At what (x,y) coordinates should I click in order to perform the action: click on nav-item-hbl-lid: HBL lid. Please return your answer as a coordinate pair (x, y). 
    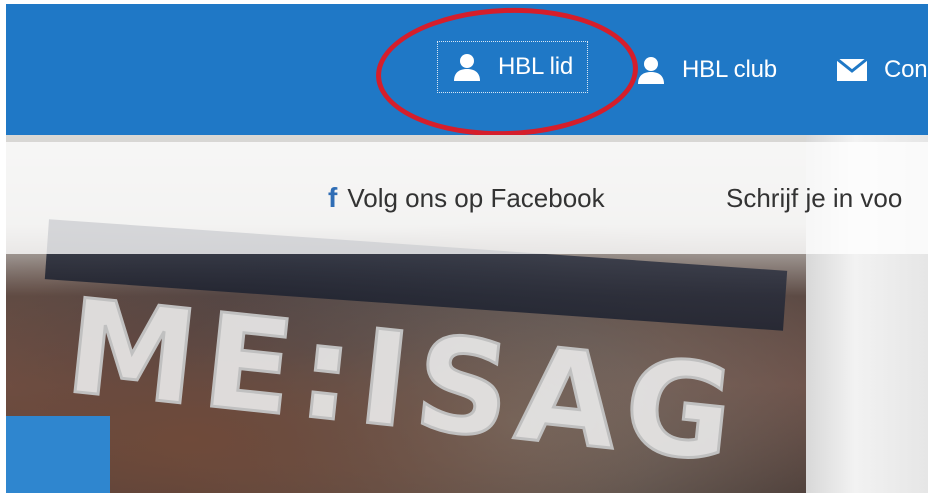
    Looking at the image, I should click on (512, 67).